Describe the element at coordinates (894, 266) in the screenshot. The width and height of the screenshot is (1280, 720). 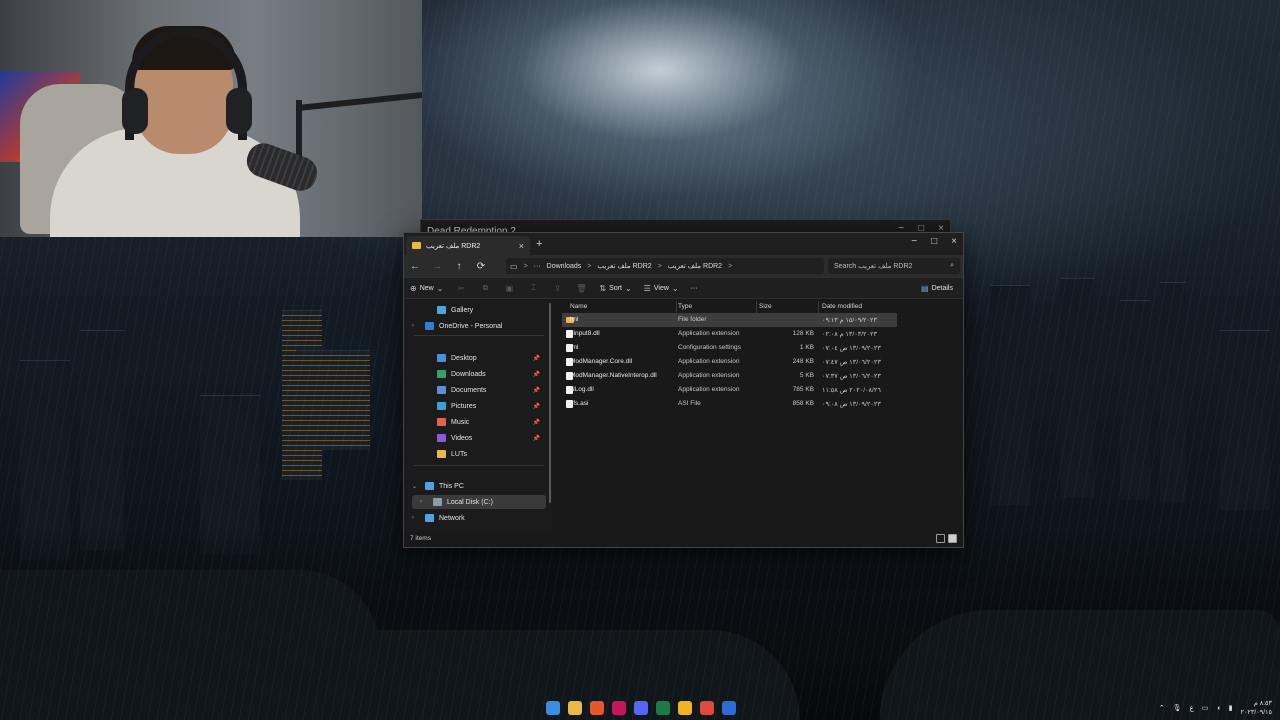
I see `search-box: Search ملف تعريب RDR2 ⌕` at that location.